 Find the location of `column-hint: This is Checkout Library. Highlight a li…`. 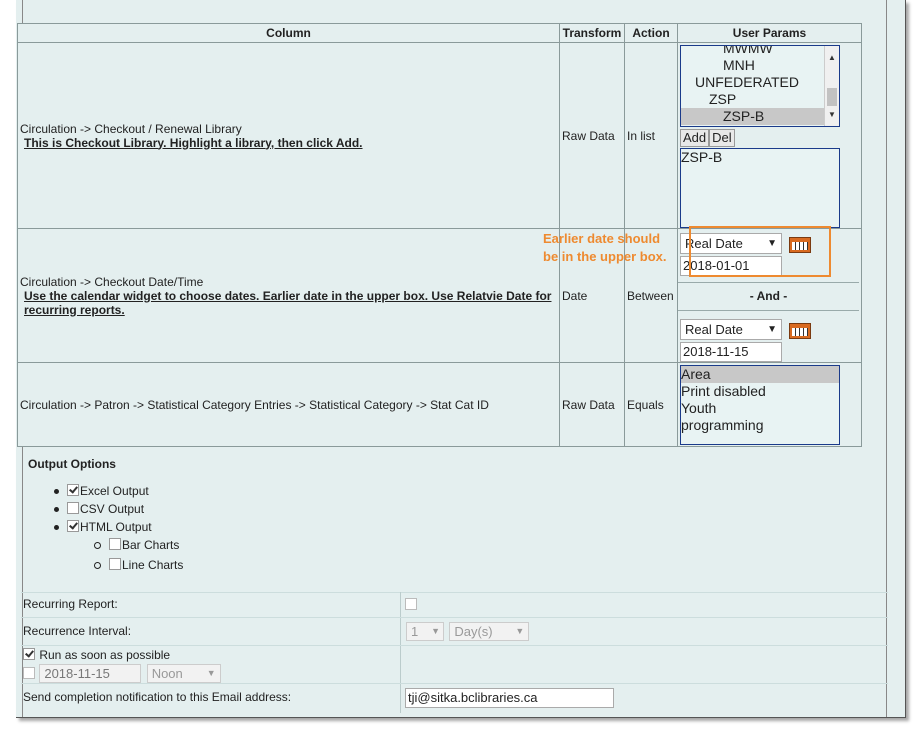

column-hint: This is Checkout Library. Highlight a li… is located at coordinates (193, 142).